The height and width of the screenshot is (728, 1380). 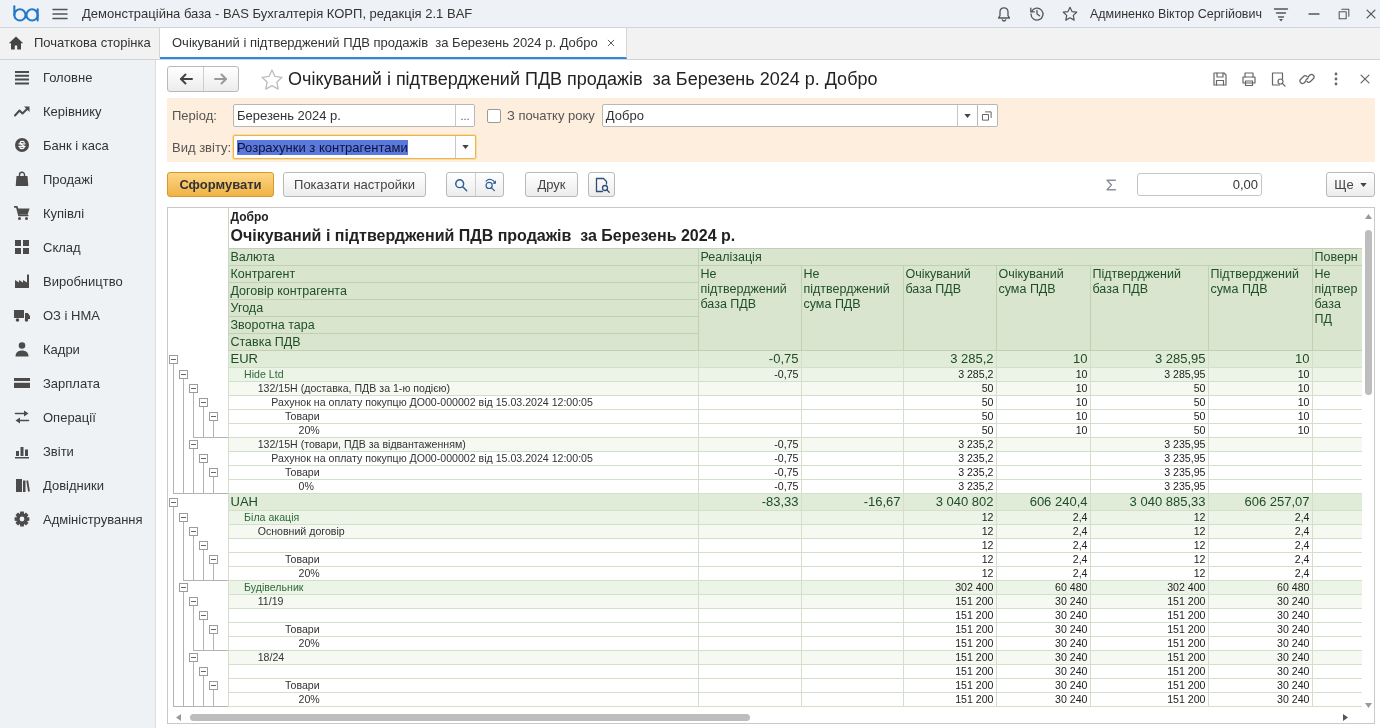 What do you see at coordinates (22, 77) in the screenshot?
I see `list-icon` at bounding box center [22, 77].